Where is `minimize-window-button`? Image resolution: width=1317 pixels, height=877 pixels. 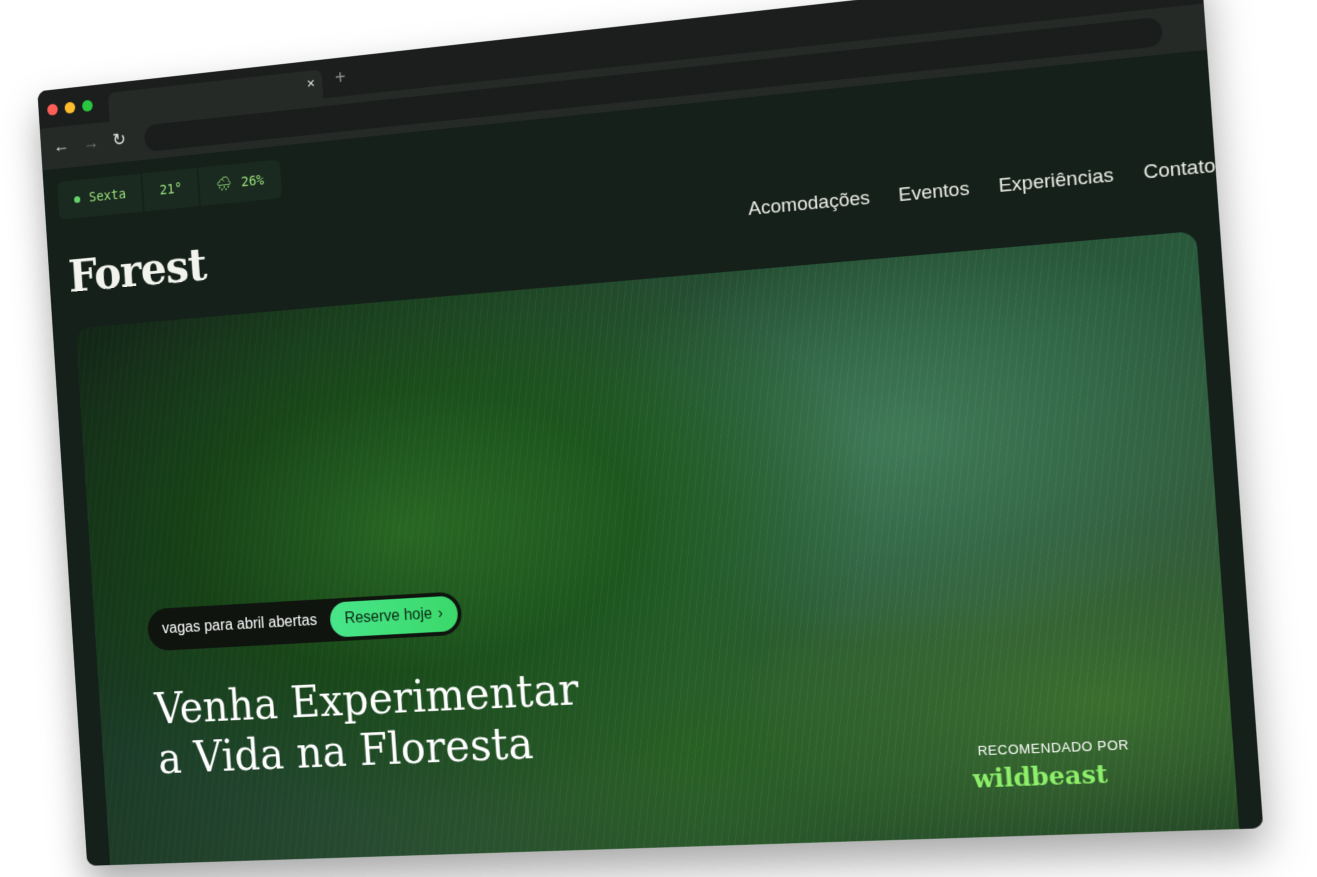 minimize-window-button is located at coordinates (70, 107).